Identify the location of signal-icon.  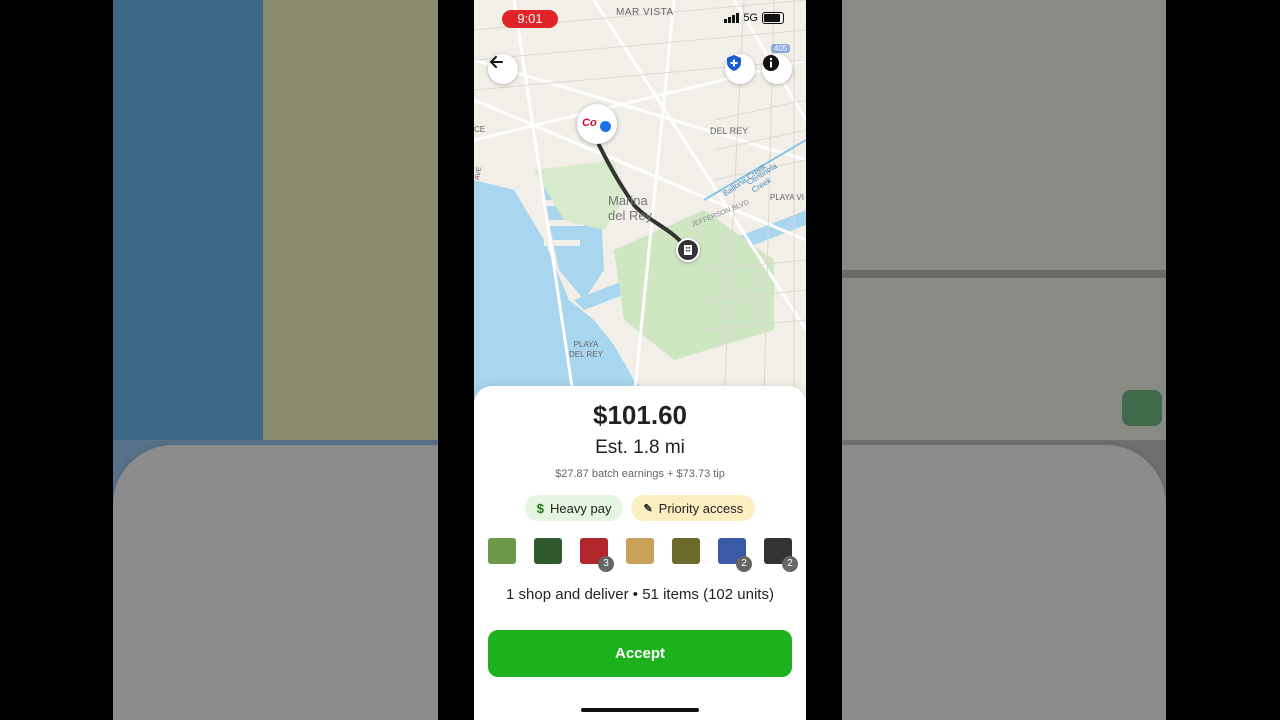
(732, 18).